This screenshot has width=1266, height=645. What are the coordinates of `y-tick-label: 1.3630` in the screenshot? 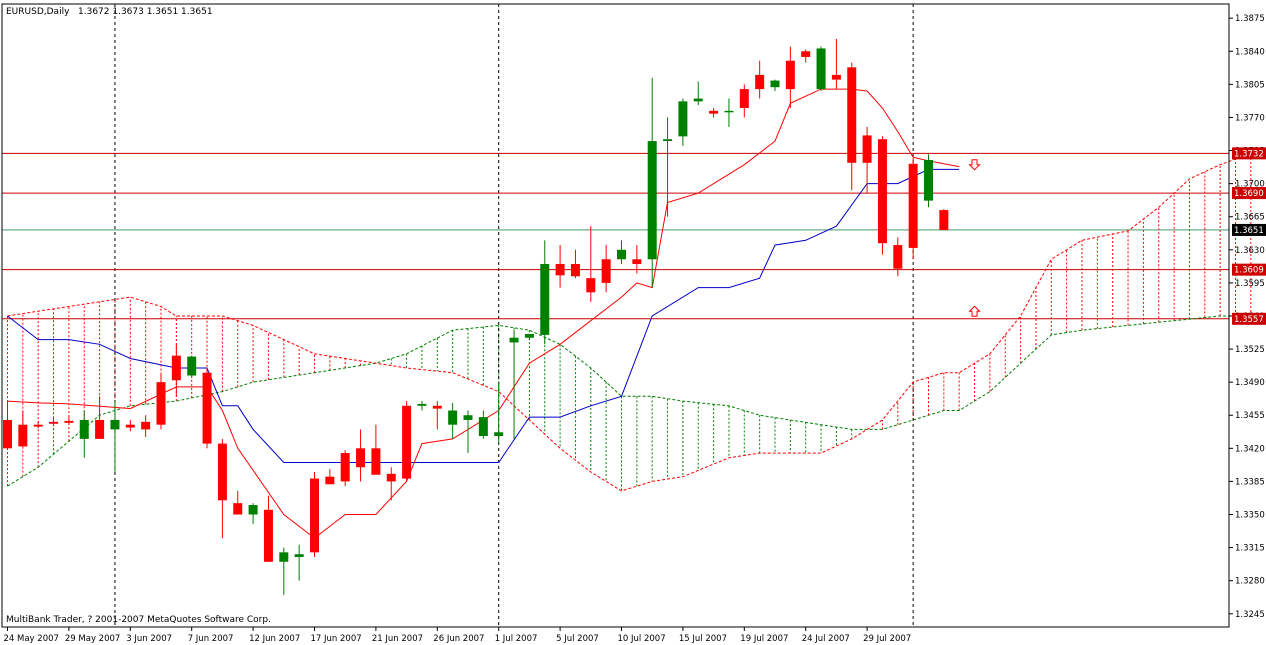 It's located at (1250, 251).